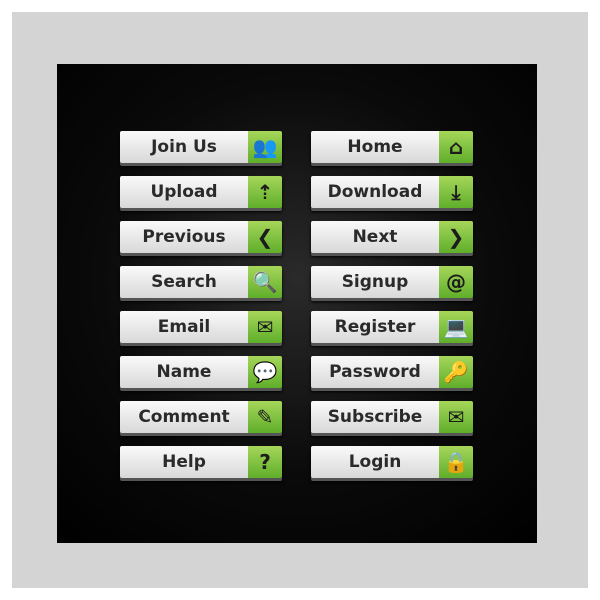  What do you see at coordinates (265, 192) in the screenshot?
I see `upload-icon: ⇡` at bounding box center [265, 192].